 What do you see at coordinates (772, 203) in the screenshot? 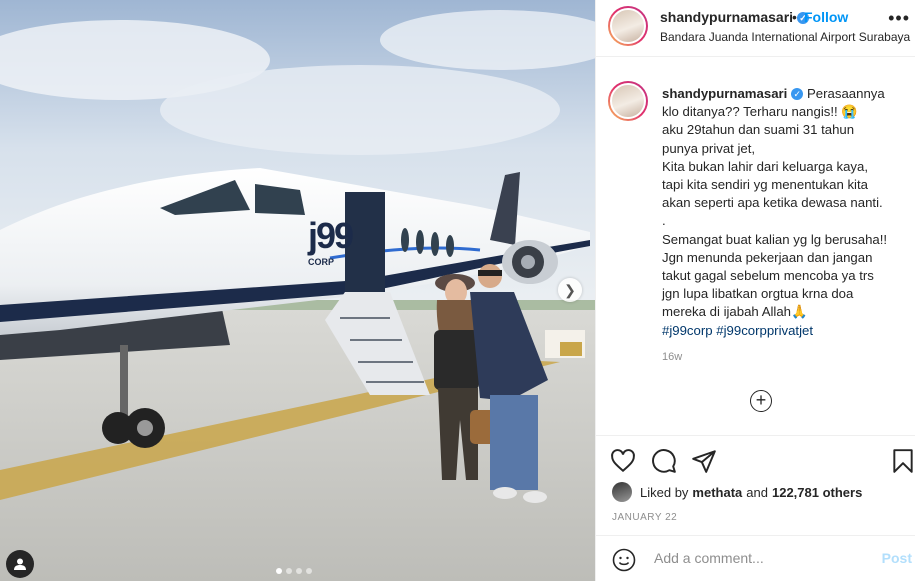
I see `caption-line: akan seperti apa ketika dewasa nanti.` at bounding box center [772, 203].